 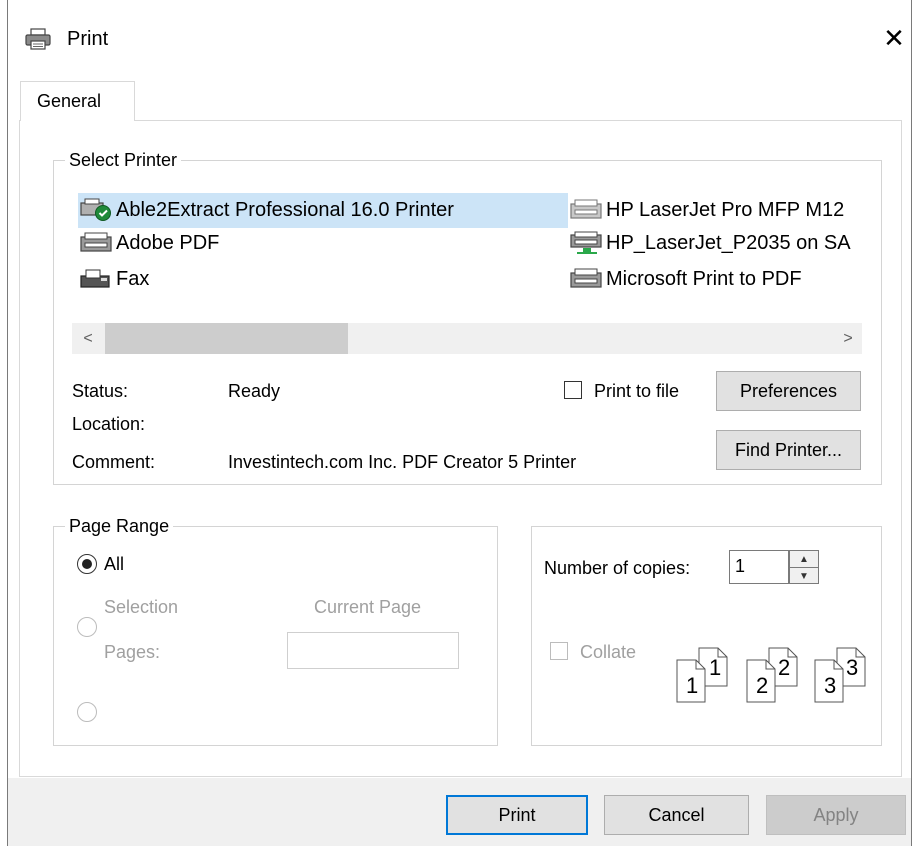 I want to click on status-label: Status:, so click(x=100, y=391).